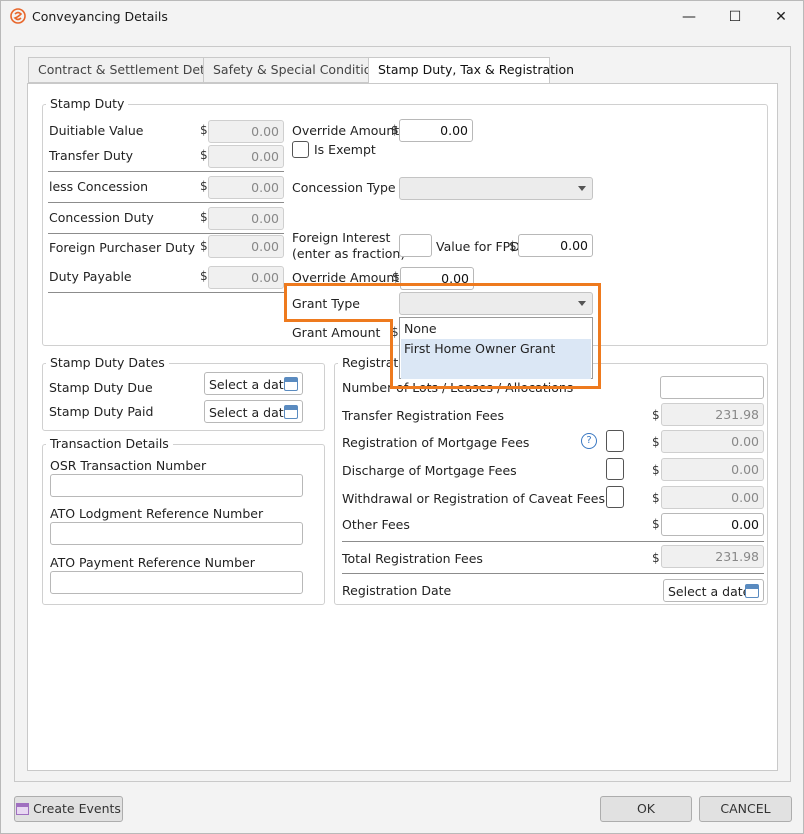  I want to click on osr-transaction-label: OSR Transaction Number, so click(128, 465).